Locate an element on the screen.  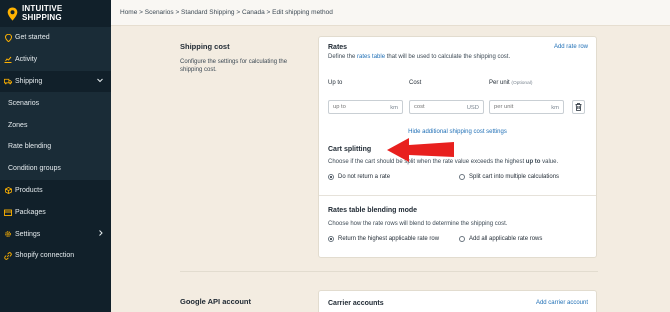
section-divider is located at coordinates (457, 195).